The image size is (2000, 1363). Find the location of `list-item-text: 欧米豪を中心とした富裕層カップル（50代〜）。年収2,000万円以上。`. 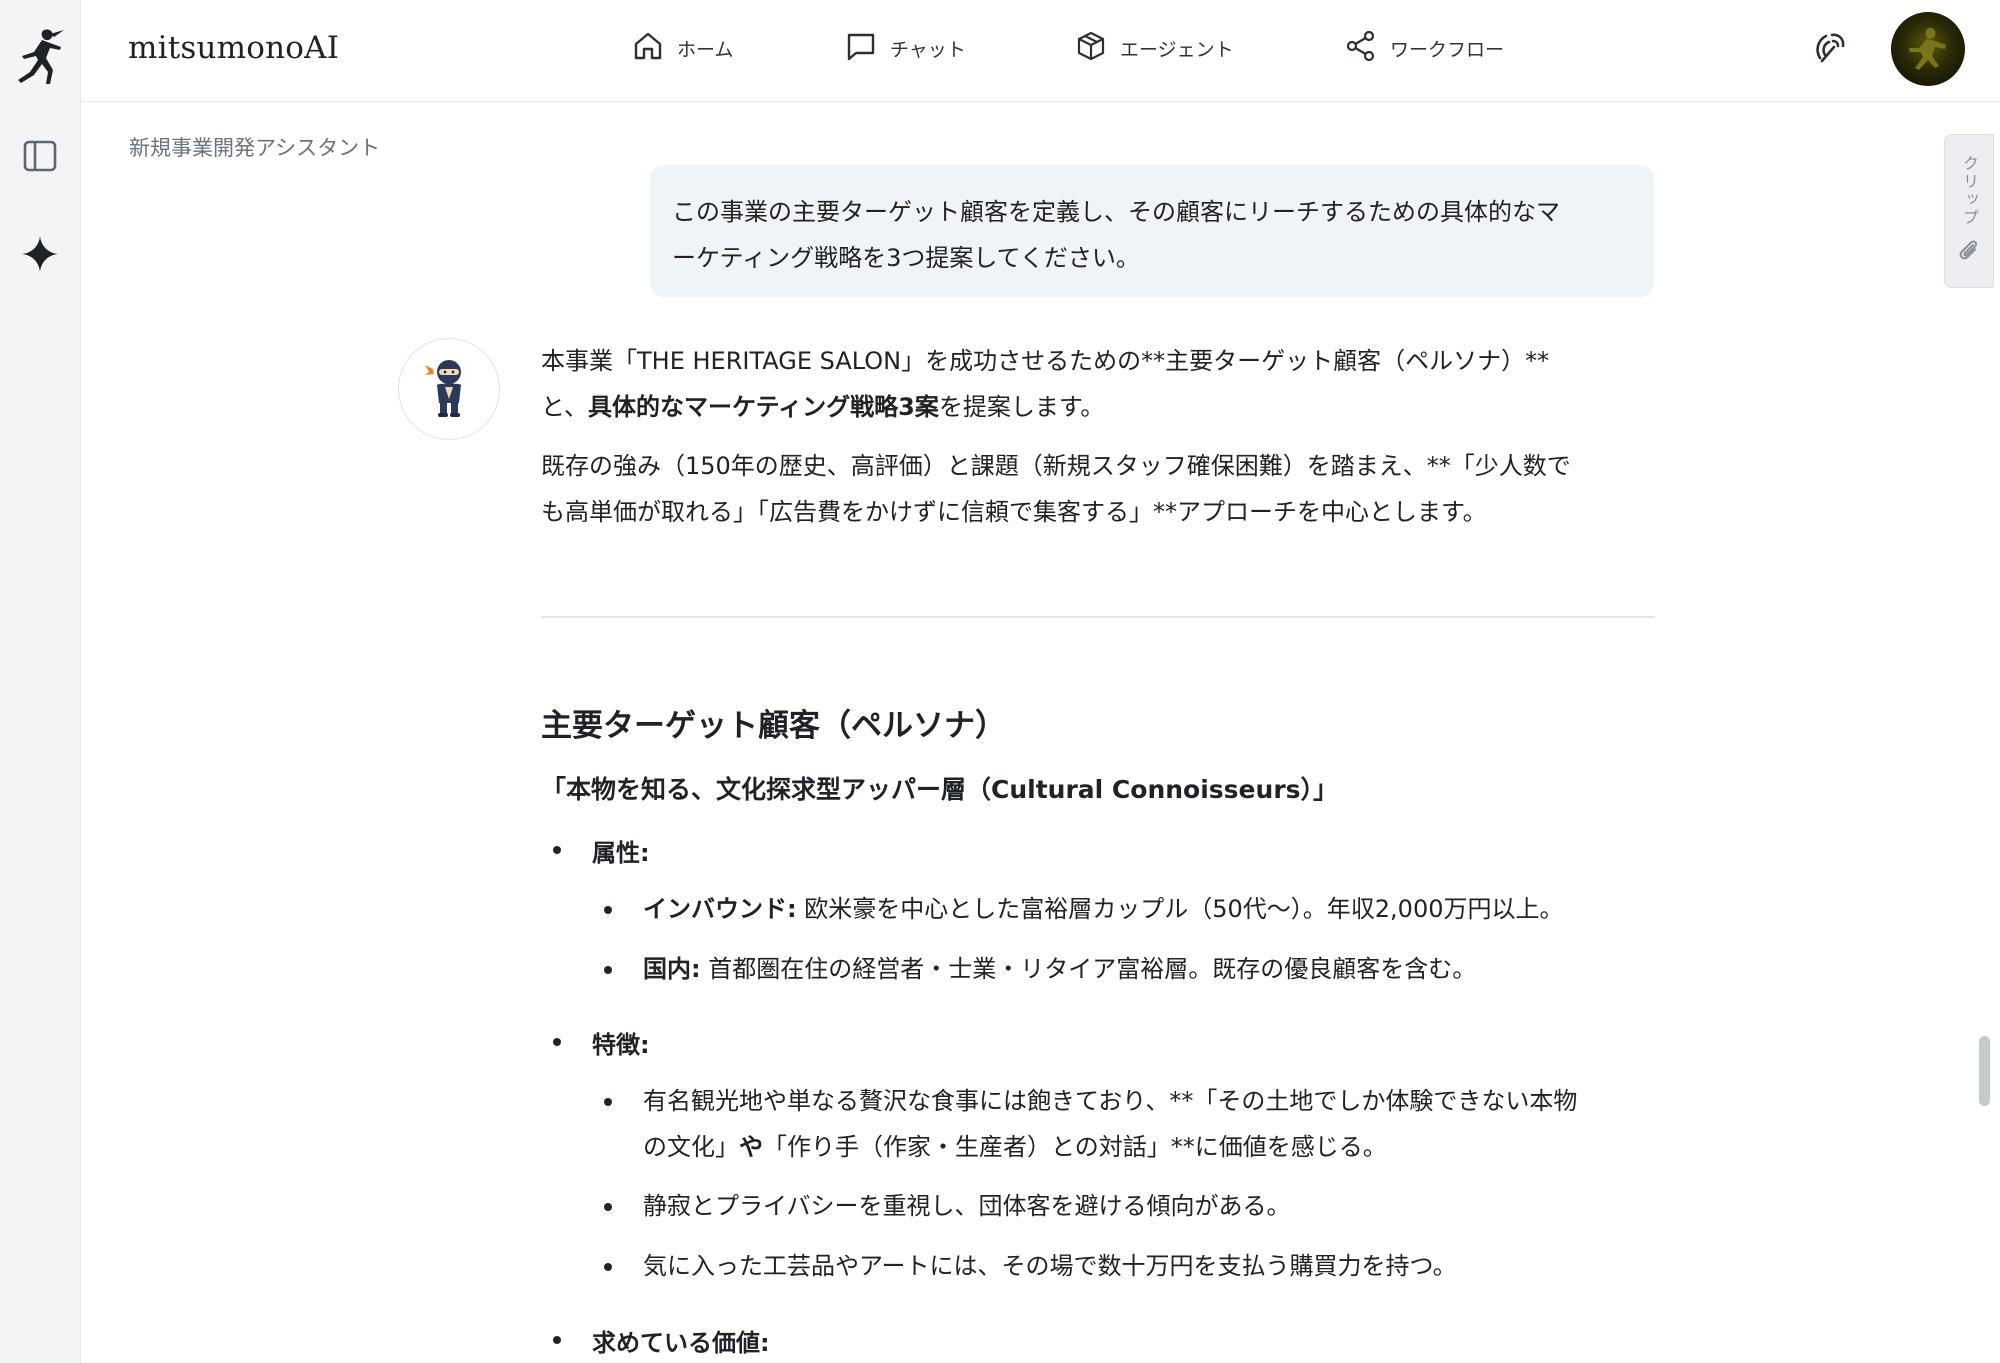

list-item-text: 欧米豪を中心とした富裕層カップル（50代〜）。年収2,000万円以上。 is located at coordinates (1180, 909).